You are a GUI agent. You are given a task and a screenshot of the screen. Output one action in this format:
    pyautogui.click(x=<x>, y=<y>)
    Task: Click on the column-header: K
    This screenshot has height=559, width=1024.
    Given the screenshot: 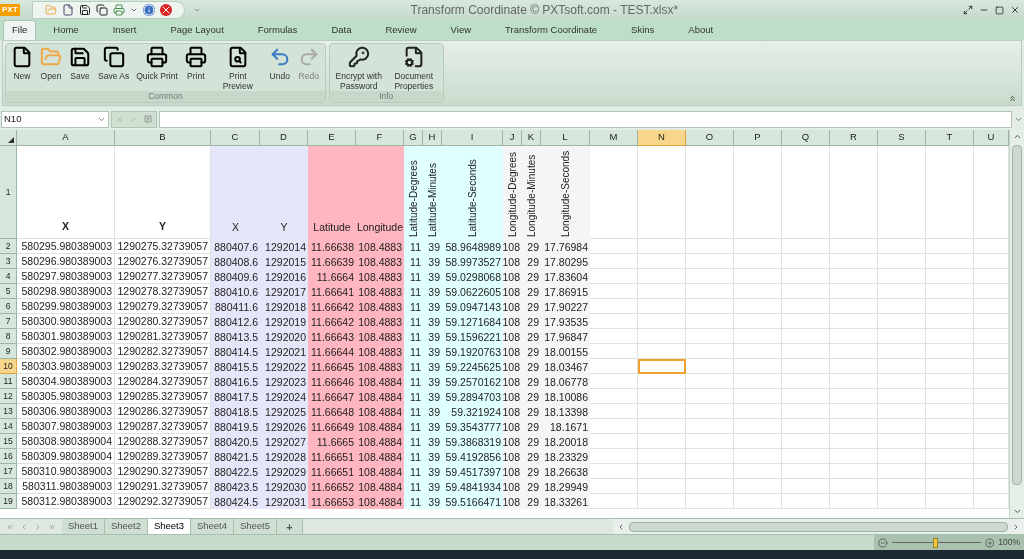 What is the action you would take?
    pyautogui.click(x=531, y=138)
    